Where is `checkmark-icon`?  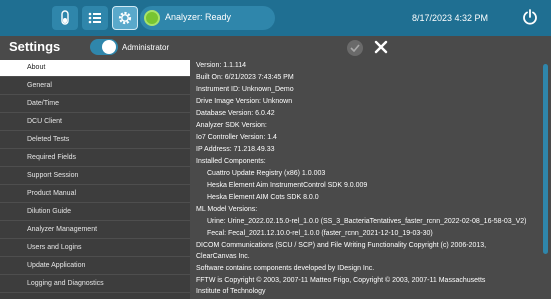
checkmark-icon is located at coordinates (355, 48).